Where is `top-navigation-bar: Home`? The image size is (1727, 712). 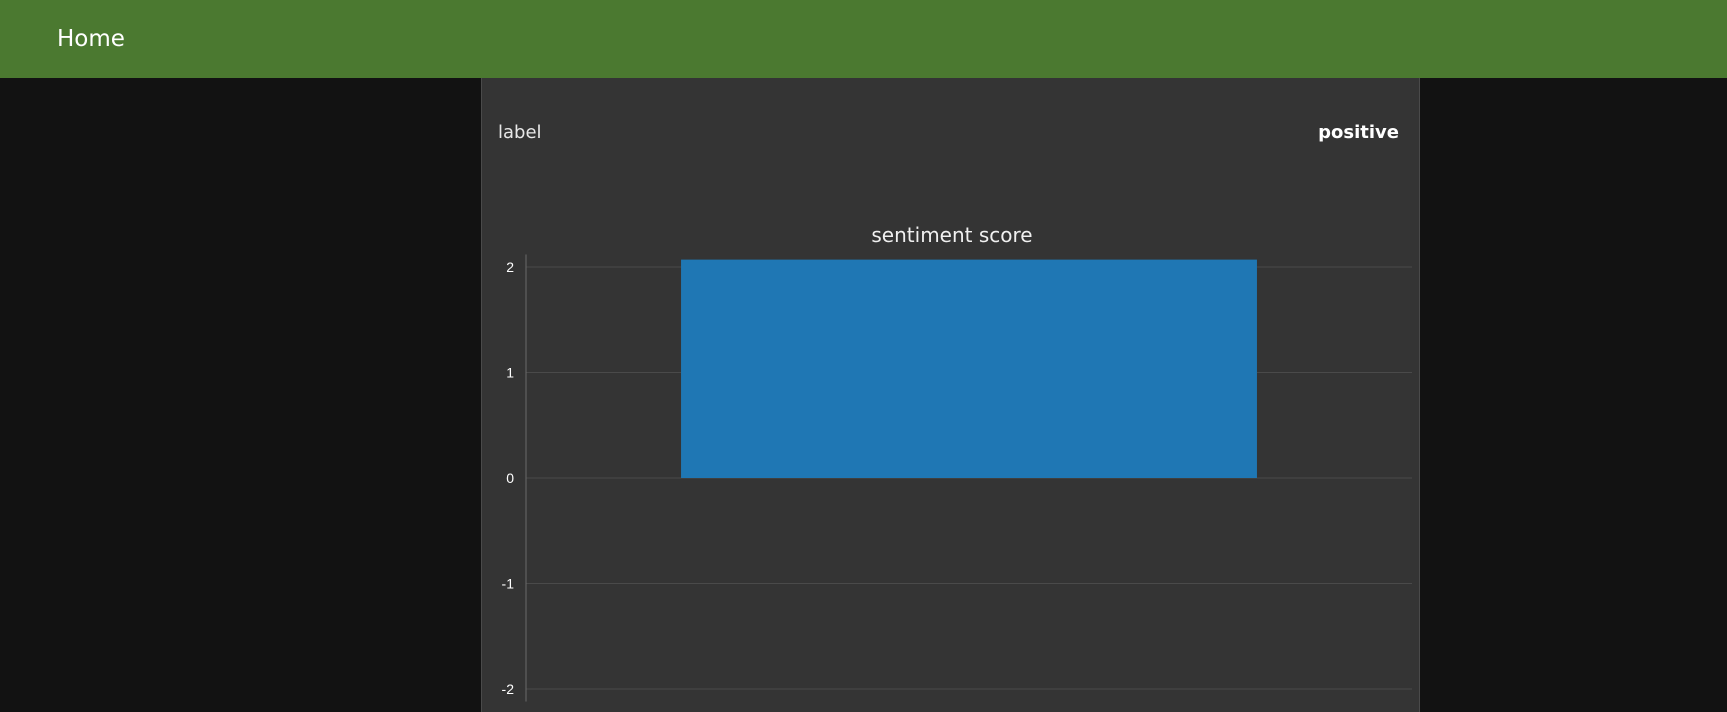 top-navigation-bar: Home is located at coordinates (863, 39).